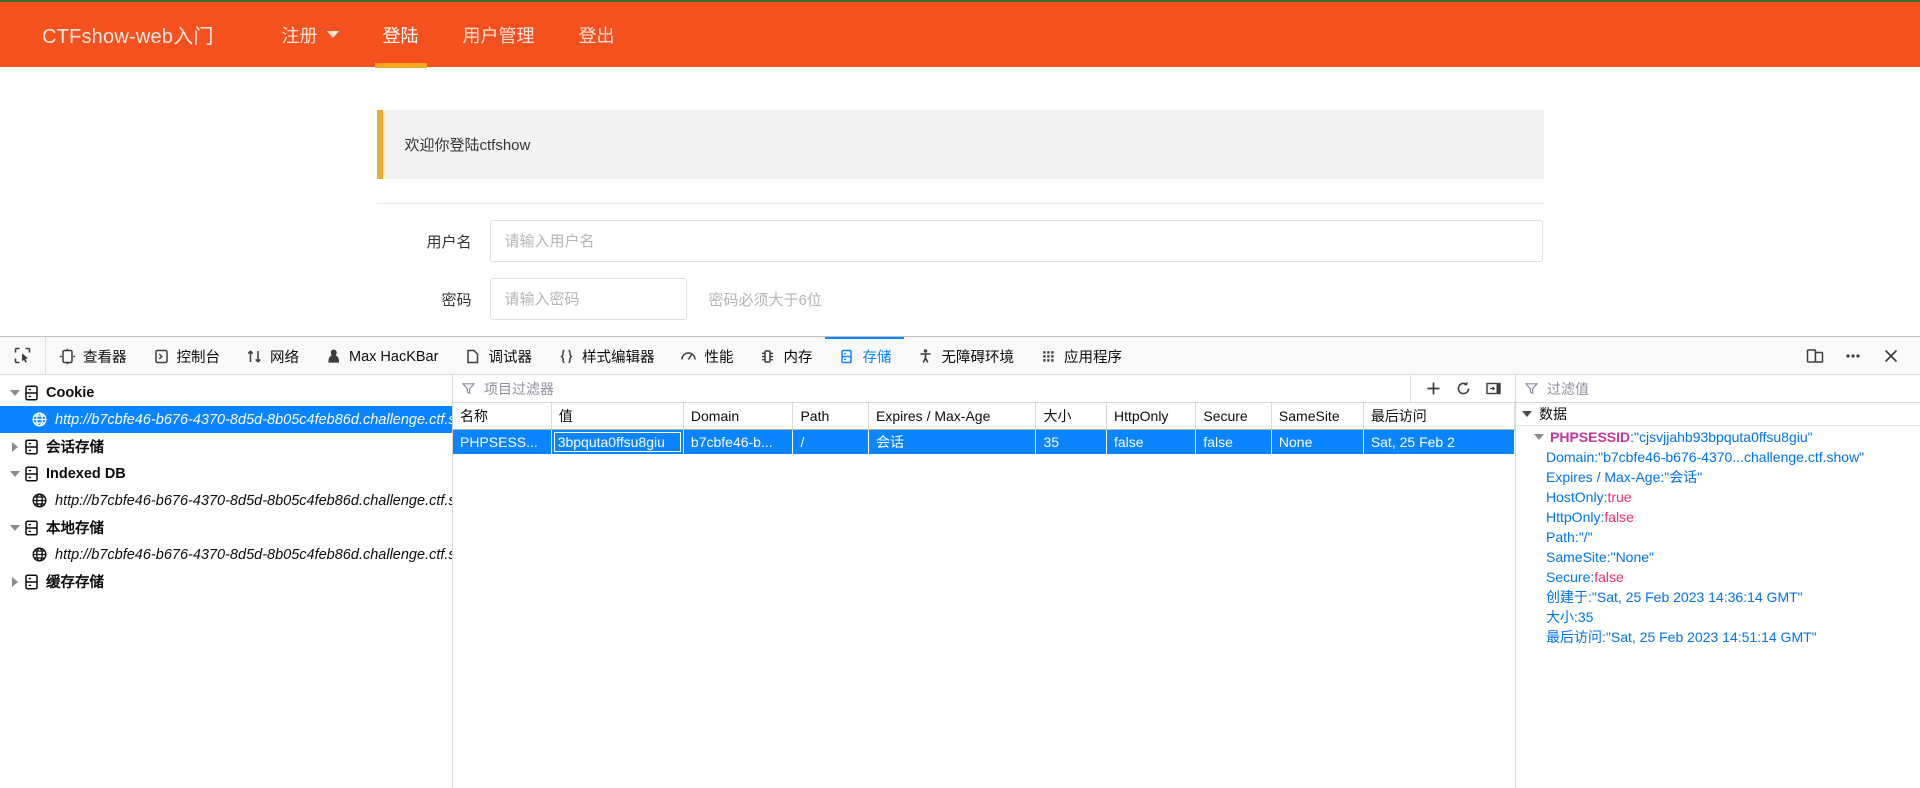 The height and width of the screenshot is (788, 1920). I want to click on form-row-username: 用户名, so click(960, 241).